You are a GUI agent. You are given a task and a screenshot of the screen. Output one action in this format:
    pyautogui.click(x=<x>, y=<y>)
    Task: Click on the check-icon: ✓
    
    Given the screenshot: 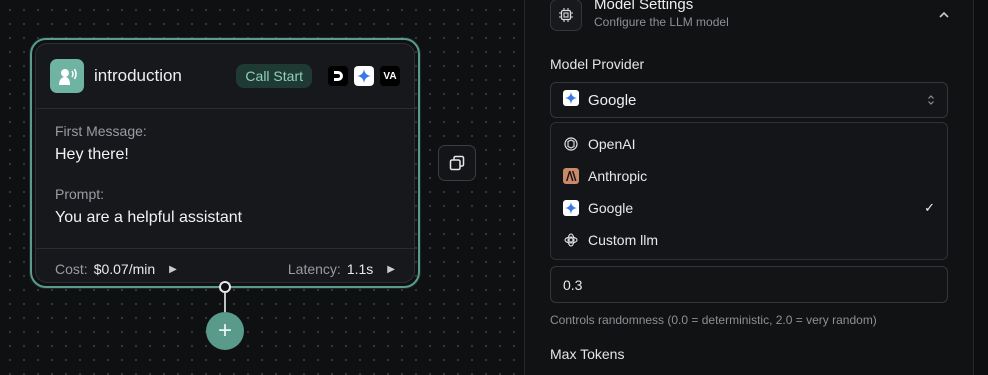 What is the action you would take?
    pyautogui.click(x=929, y=207)
    